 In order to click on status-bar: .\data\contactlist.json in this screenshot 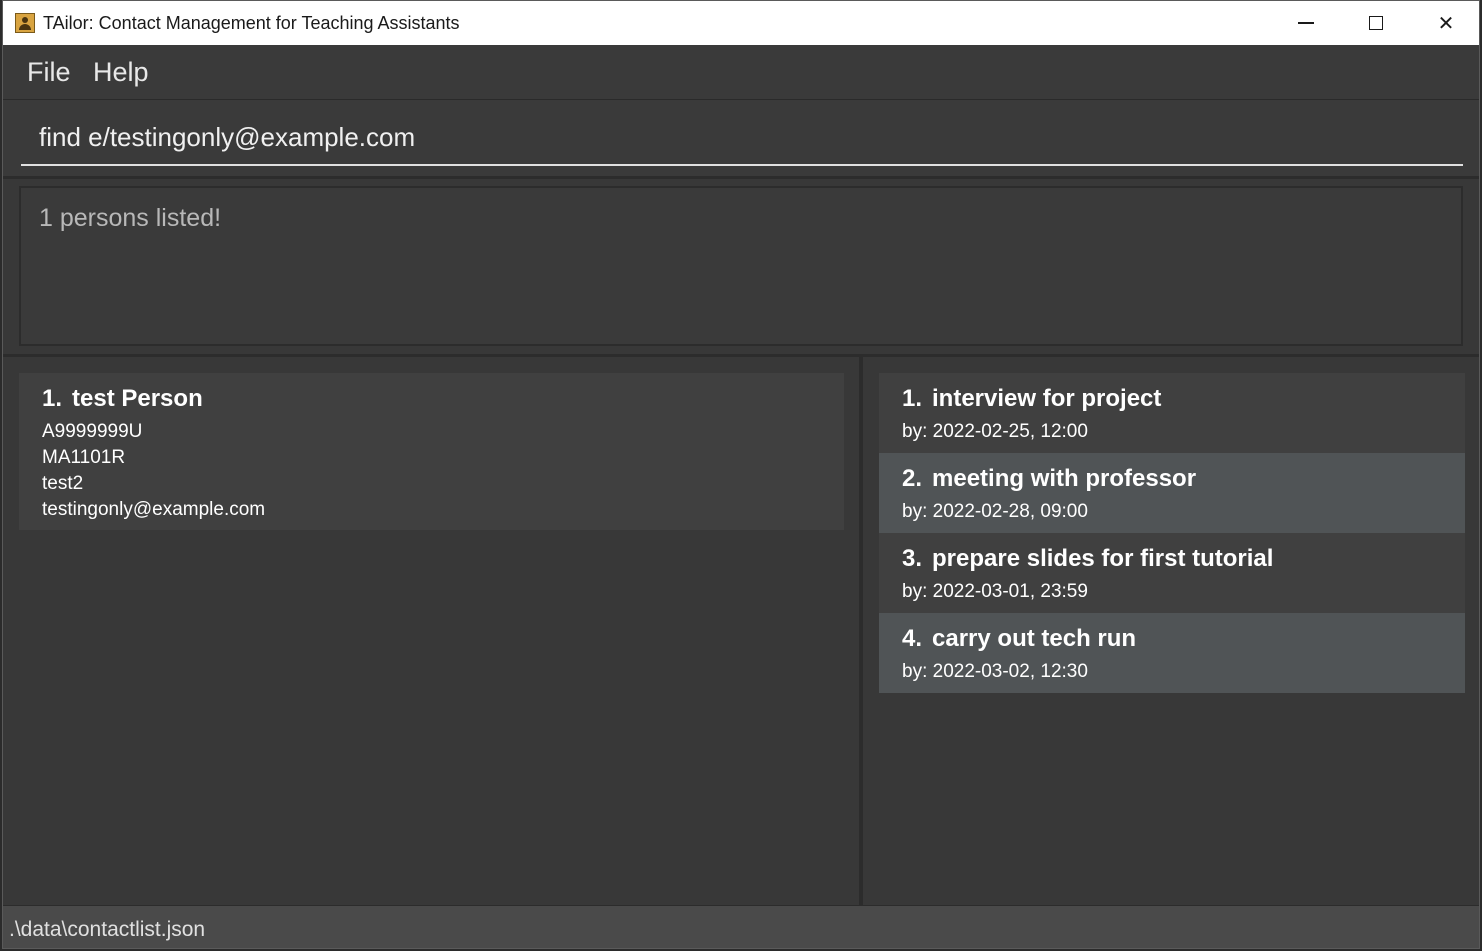, I will do `click(741, 926)`.